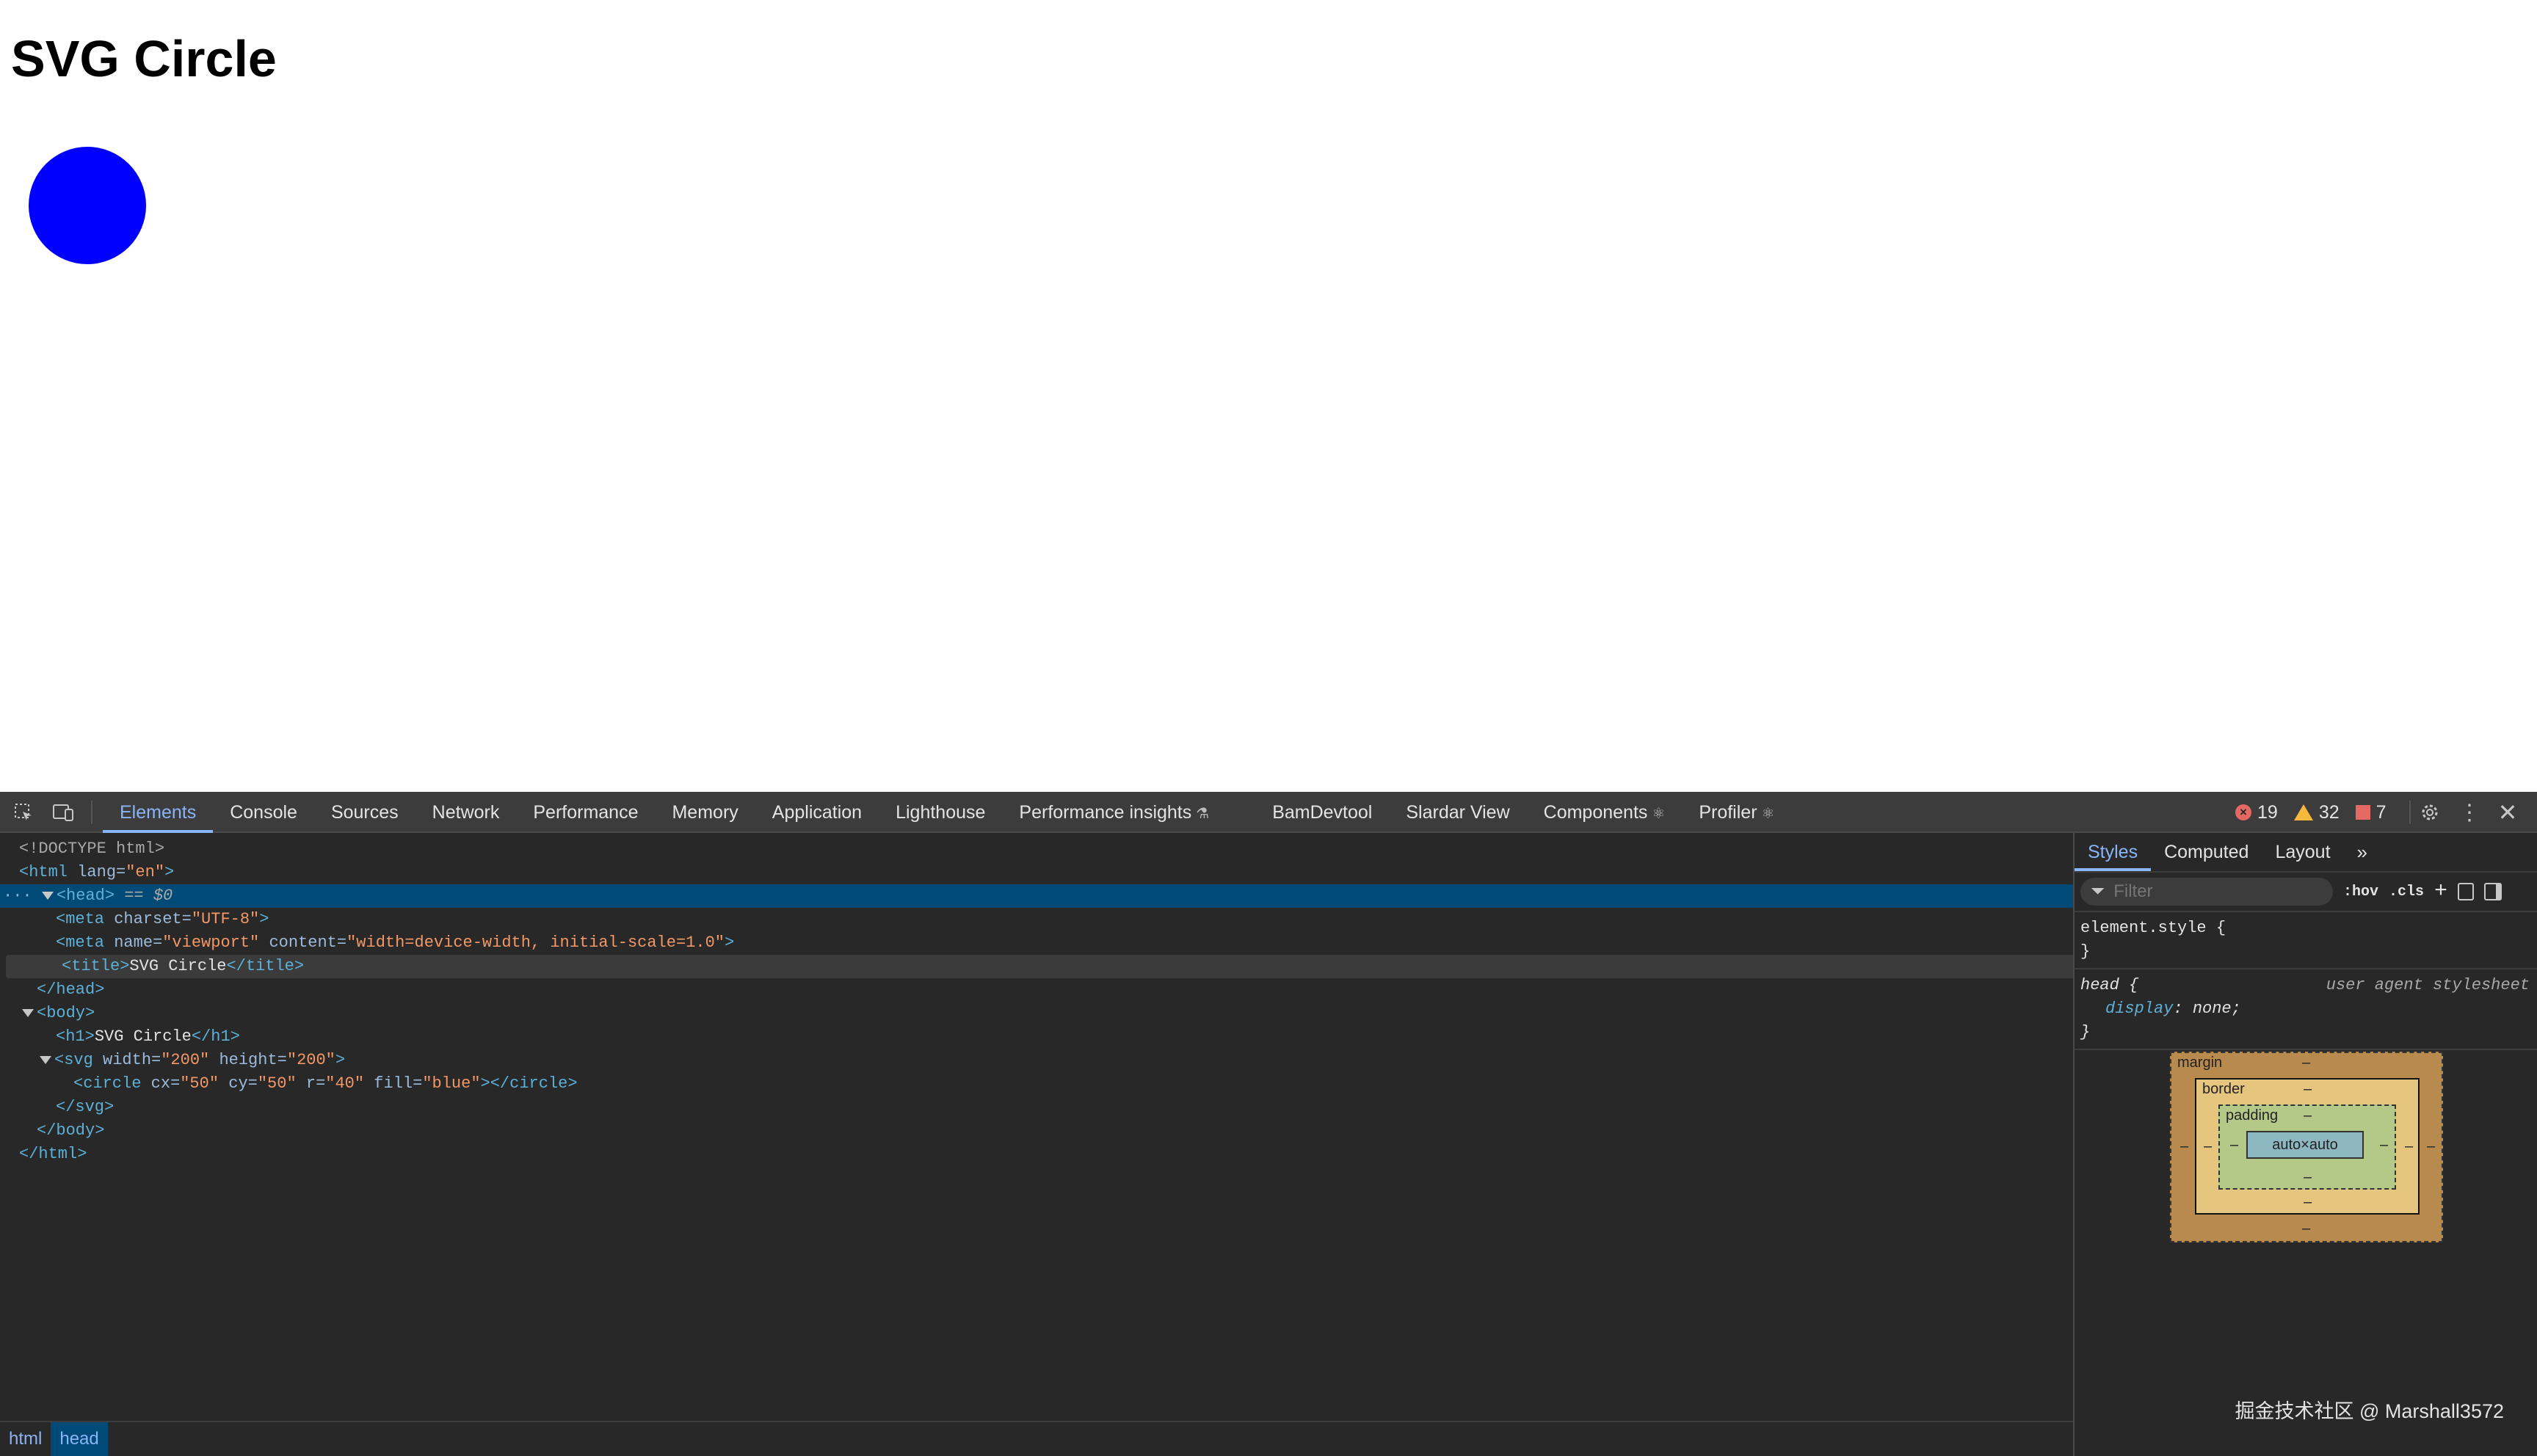  Describe the element at coordinates (63, 812) in the screenshot. I see `device-toolbar-icon` at that location.